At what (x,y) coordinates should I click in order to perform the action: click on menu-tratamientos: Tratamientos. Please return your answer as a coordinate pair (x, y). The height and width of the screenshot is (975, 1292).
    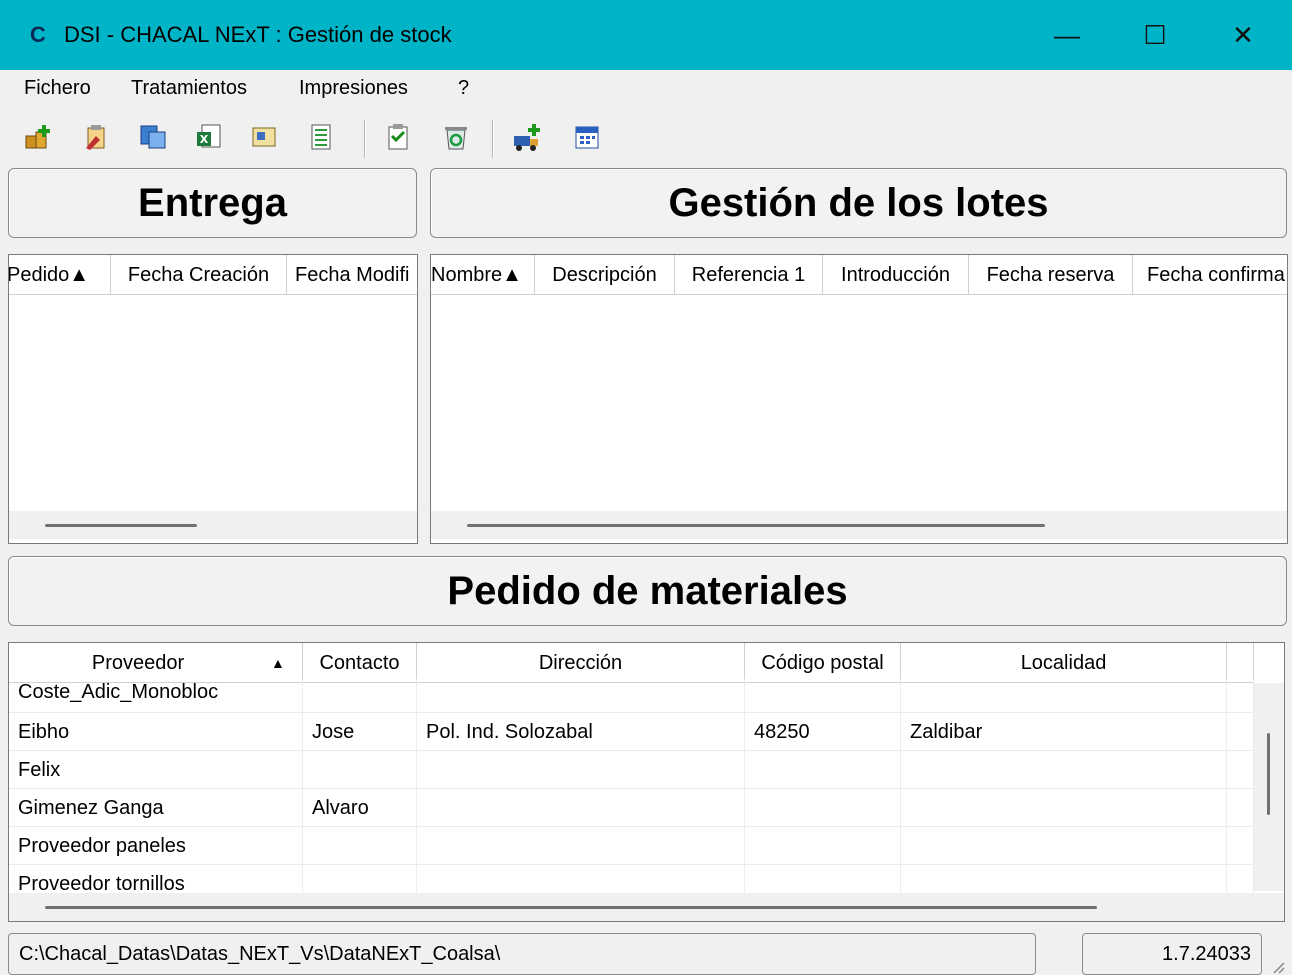
    Looking at the image, I should click on (189, 88).